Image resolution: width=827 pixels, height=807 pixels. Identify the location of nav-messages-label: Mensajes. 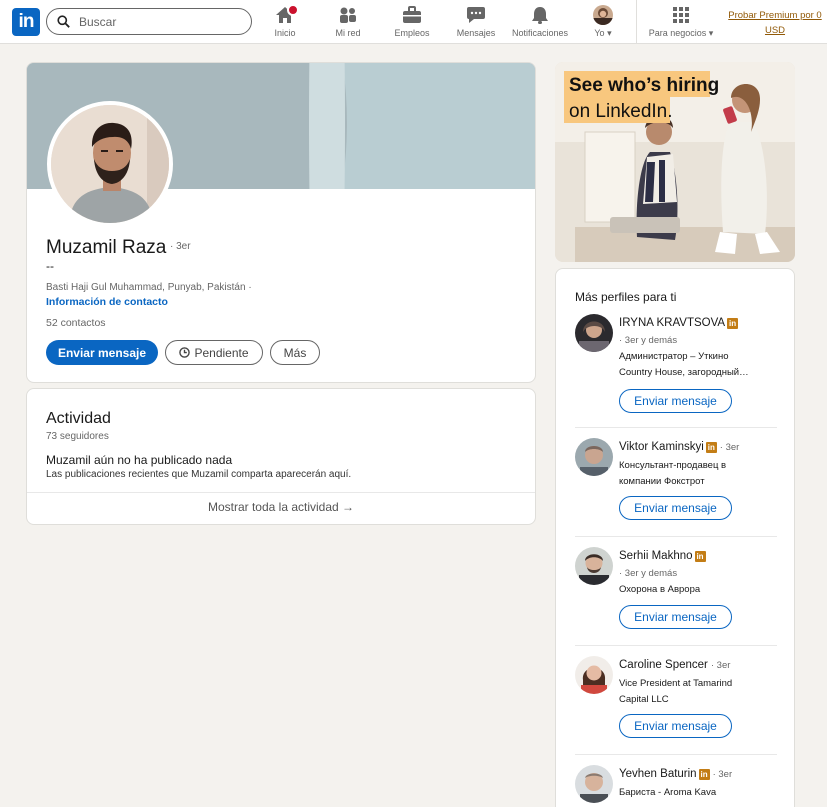
(476, 33).